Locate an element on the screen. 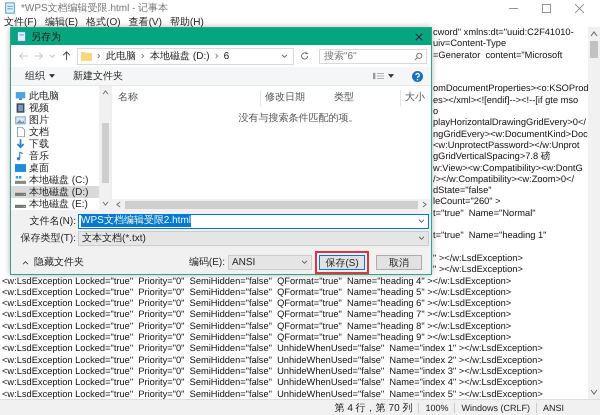 The height and width of the screenshot is (415, 600). breadcrumb-item: 此电脑 is located at coordinates (121, 56).